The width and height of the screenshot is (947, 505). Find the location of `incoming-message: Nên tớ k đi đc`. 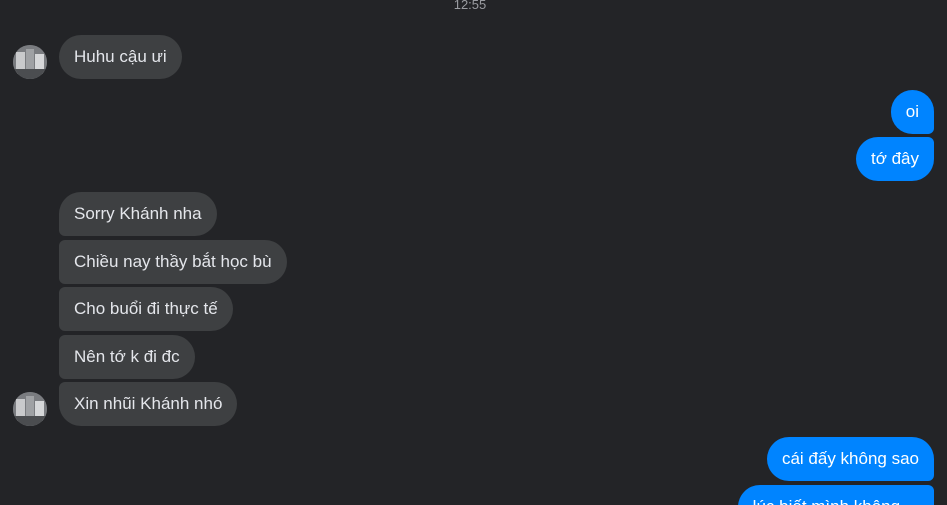

incoming-message: Nên tớ k đi đc is located at coordinates (127, 357).